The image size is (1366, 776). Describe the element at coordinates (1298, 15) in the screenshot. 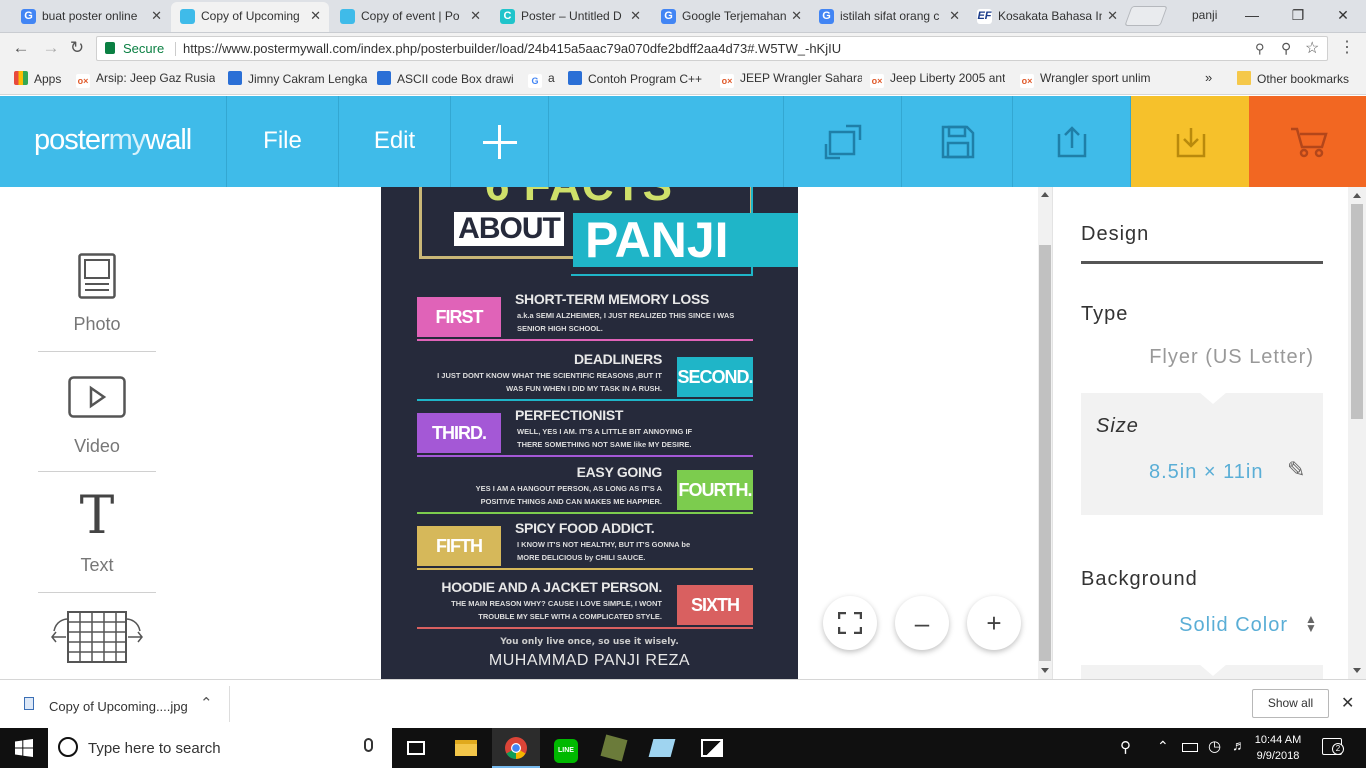

I see `restore-icon: ❐` at that location.